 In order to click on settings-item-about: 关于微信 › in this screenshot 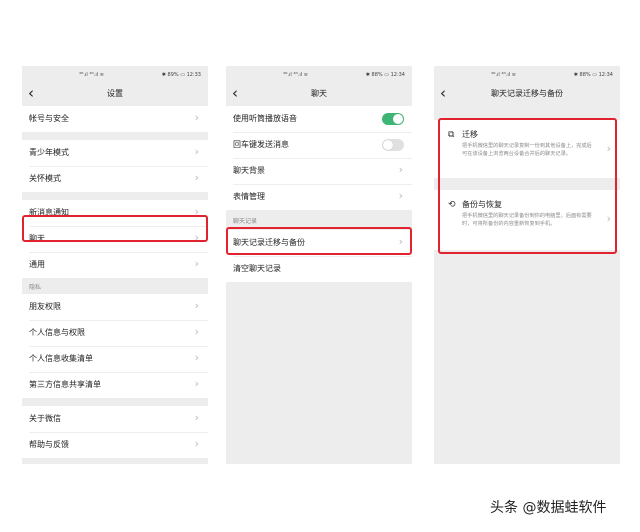, I will do `click(115, 419)`.